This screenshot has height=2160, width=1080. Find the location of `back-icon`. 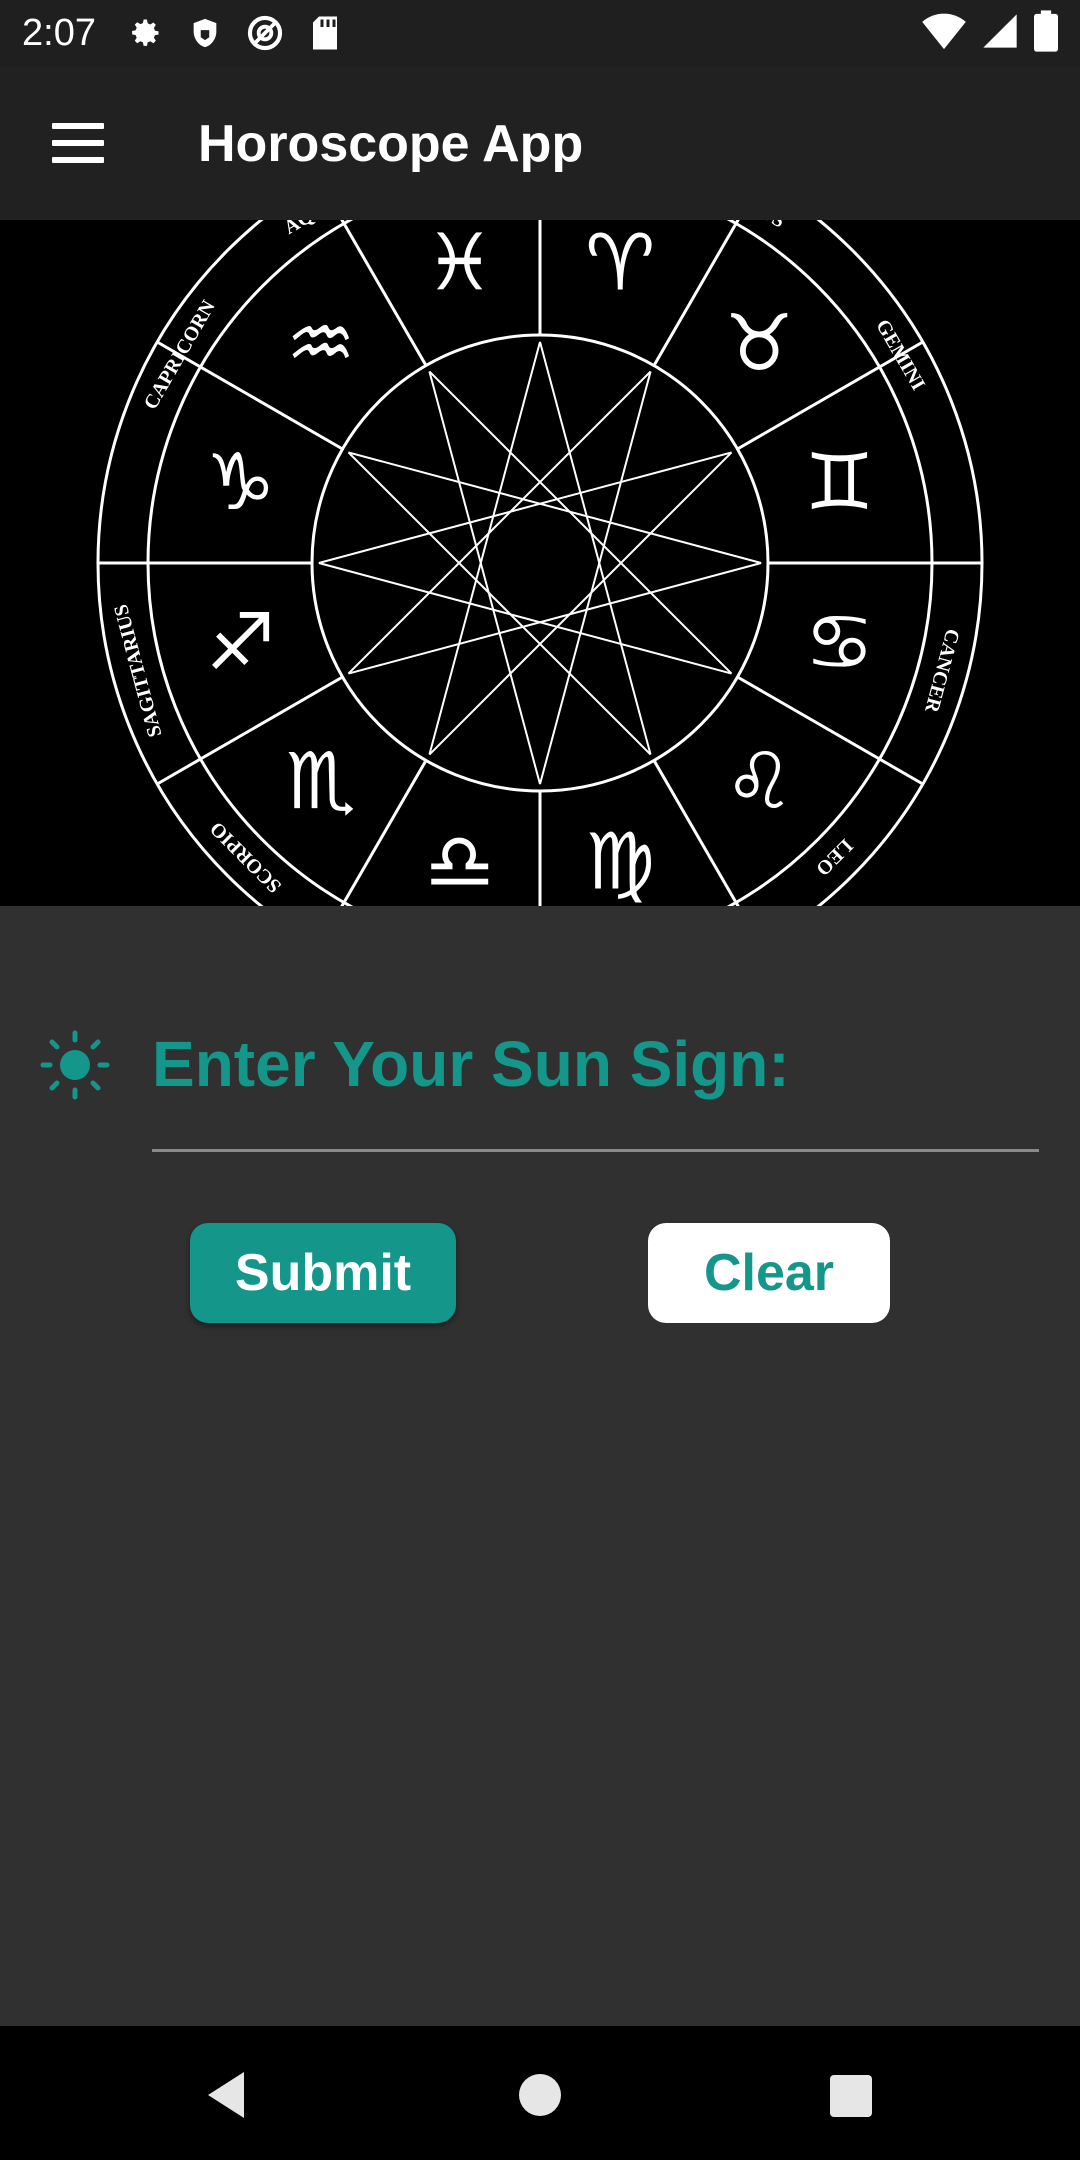

back-icon is located at coordinates (226, 2095).